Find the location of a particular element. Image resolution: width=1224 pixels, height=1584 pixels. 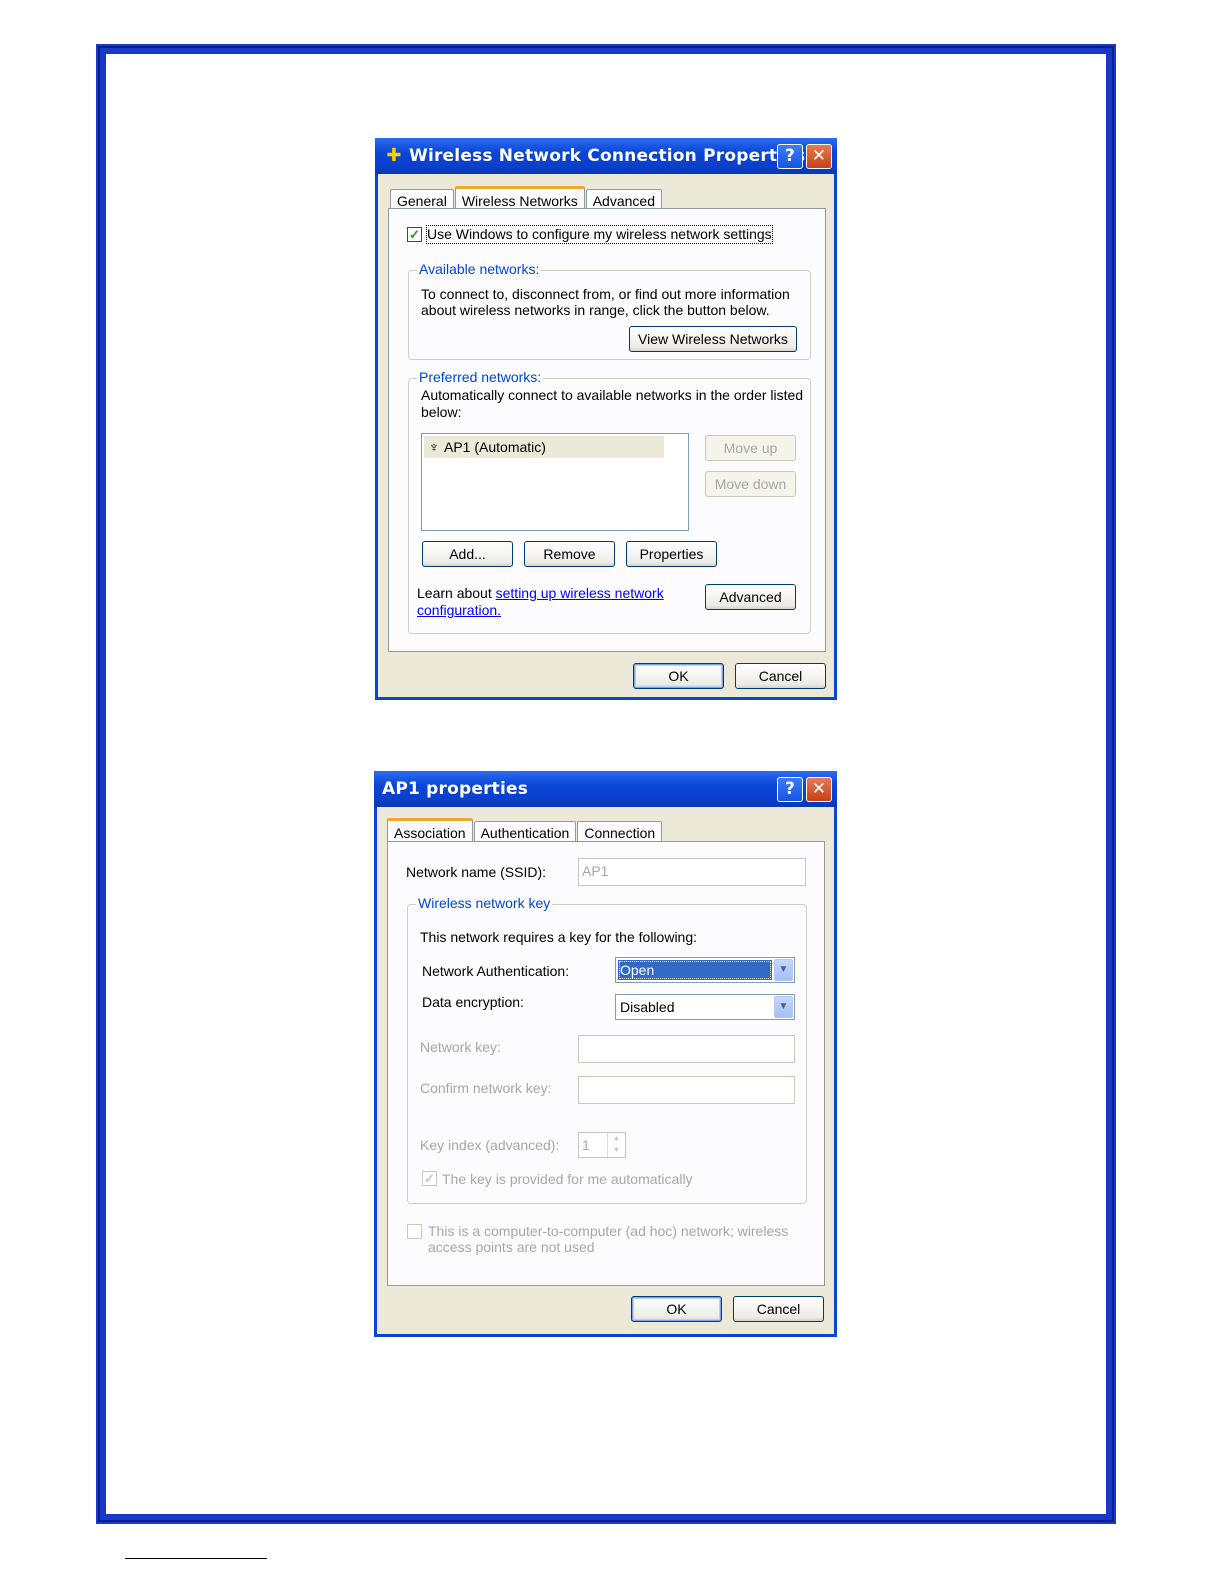

network-authentication-value: Open is located at coordinates (695, 970).